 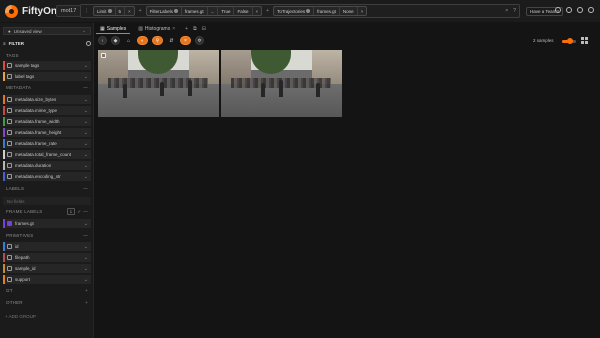 What do you see at coordinates (591, 10) in the screenshot?
I see `docs-icon` at bounding box center [591, 10].